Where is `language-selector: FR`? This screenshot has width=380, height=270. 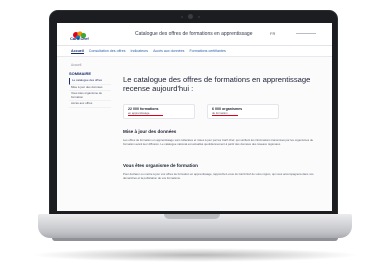 language-selector: FR is located at coordinates (272, 33).